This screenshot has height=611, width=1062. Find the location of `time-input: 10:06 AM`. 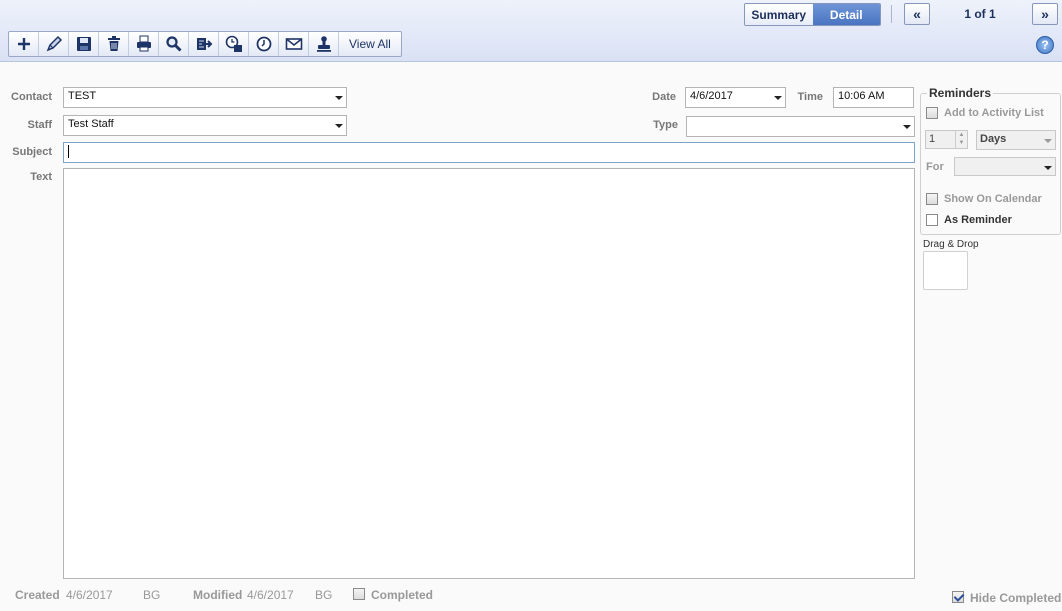

time-input: 10:06 AM is located at coordinates (873, 97).